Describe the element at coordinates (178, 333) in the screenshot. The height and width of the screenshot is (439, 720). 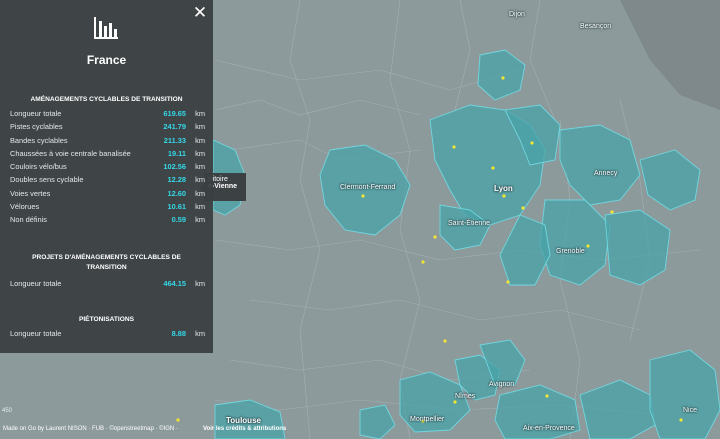
I see `stat-value: 8.88` at that location.